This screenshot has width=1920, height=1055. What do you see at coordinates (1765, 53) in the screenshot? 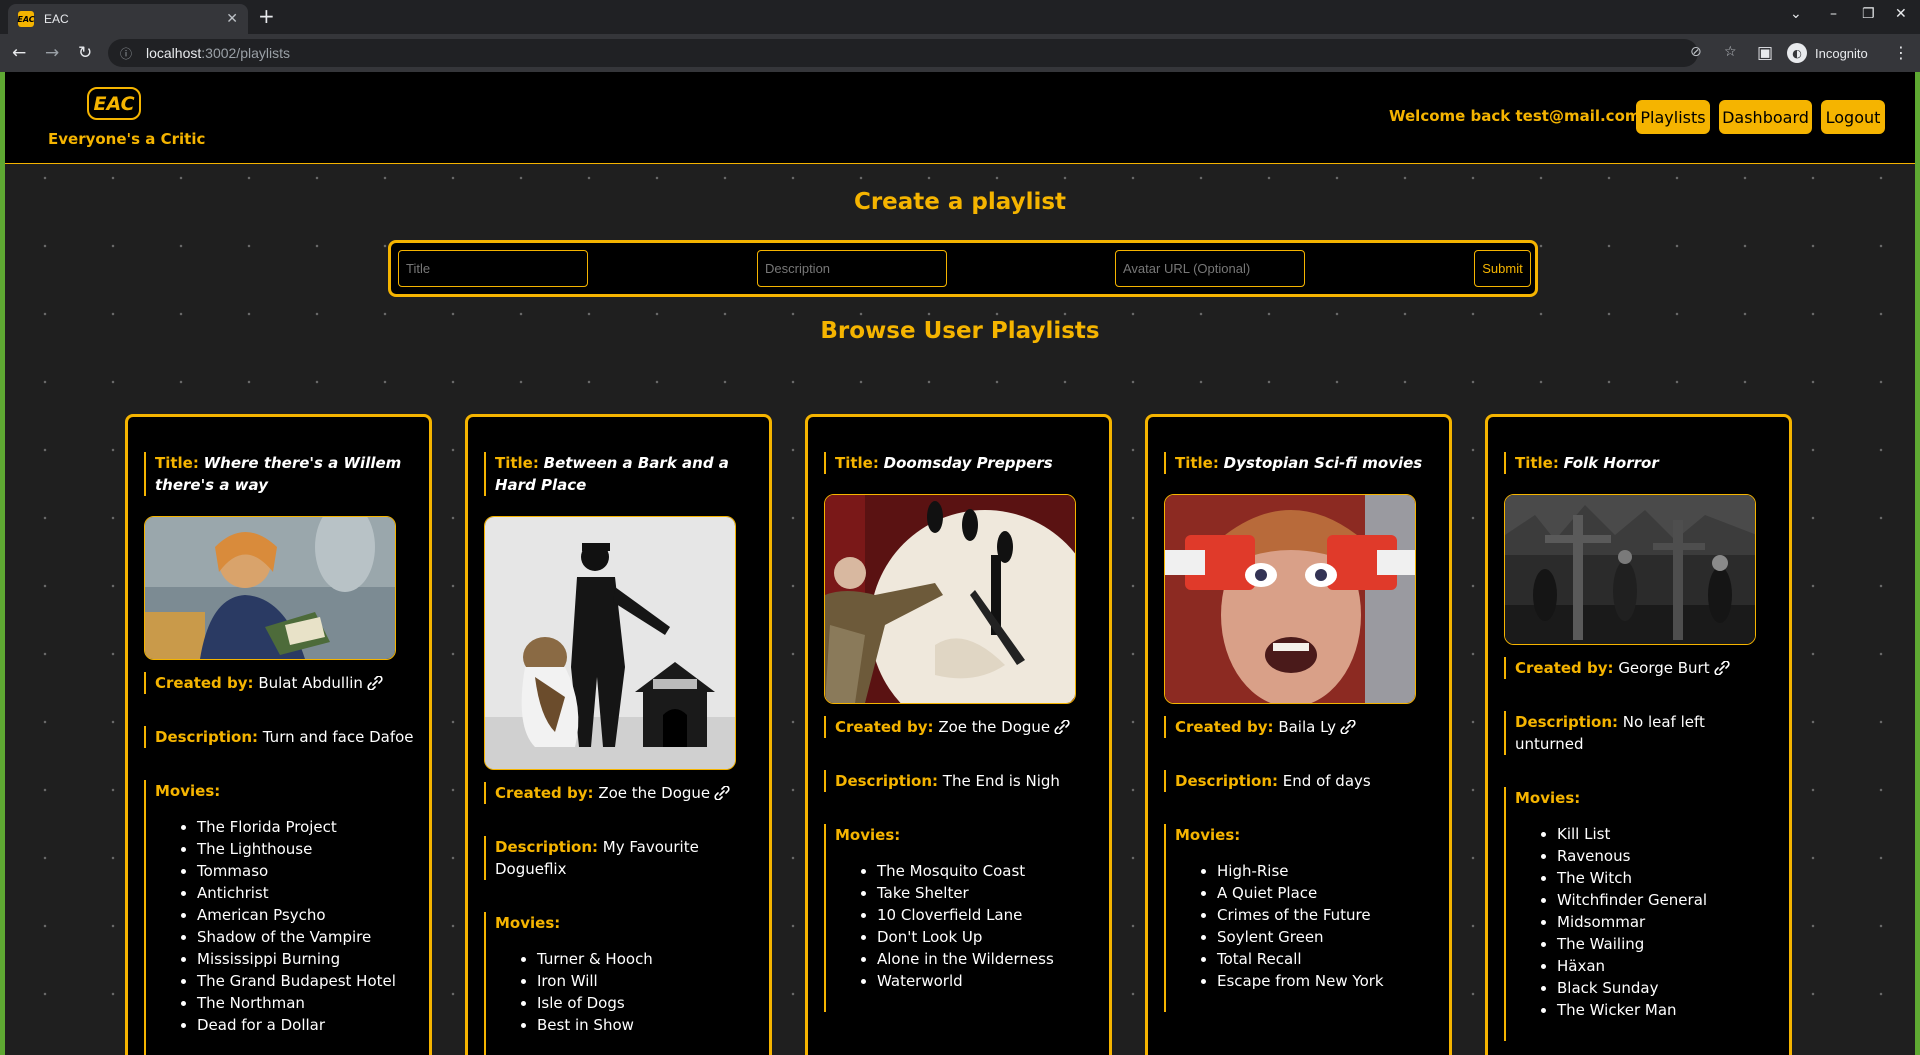
I see `side-panel-icon: ▣` at bounding box center [1765, 53].